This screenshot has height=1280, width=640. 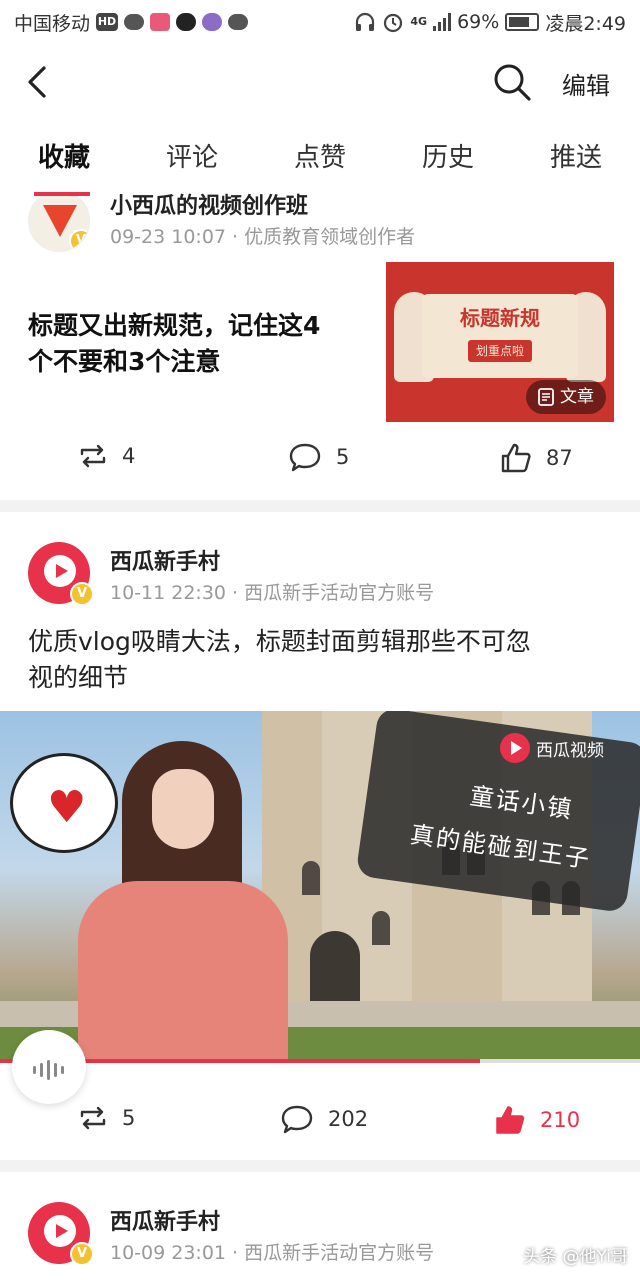 I want to click on comment-count: 5, so click(x=343, y=457).